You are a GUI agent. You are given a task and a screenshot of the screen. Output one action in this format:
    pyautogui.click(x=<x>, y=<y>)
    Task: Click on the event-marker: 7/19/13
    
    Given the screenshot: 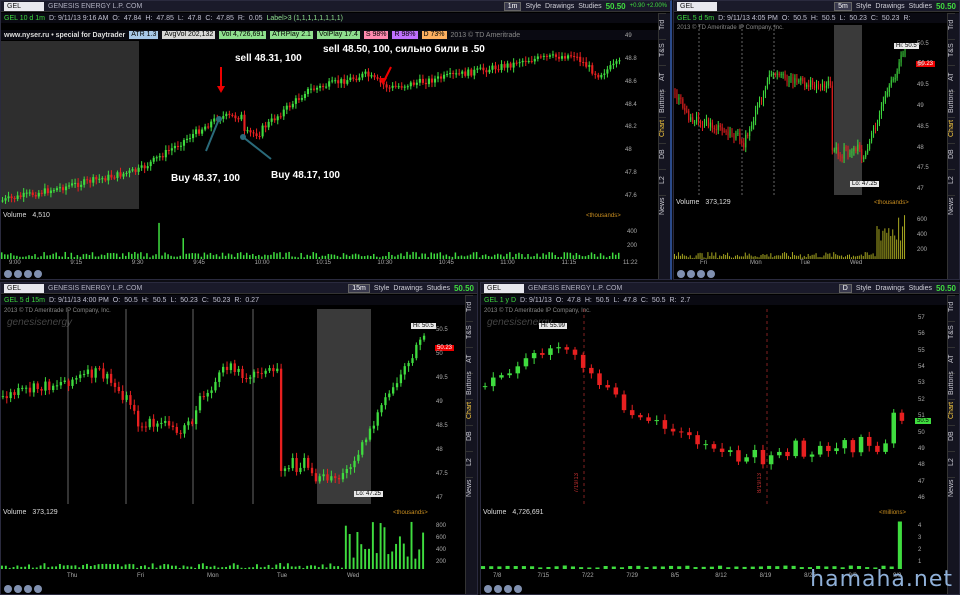 What is the action you would take?
    pyautogui.click(x=577, y=483)
    